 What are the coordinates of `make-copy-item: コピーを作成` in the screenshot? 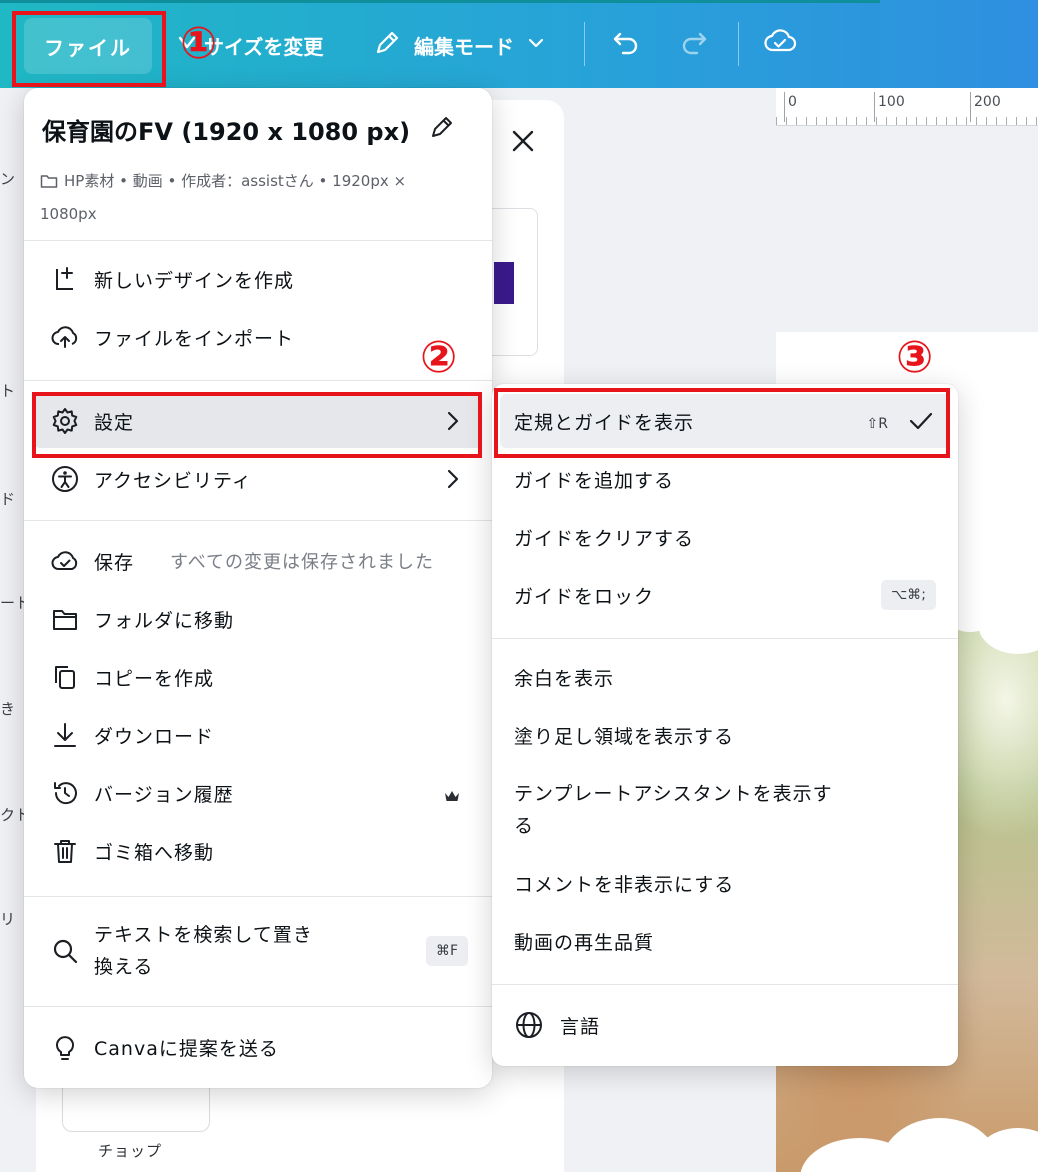 It's located at (258, 677).